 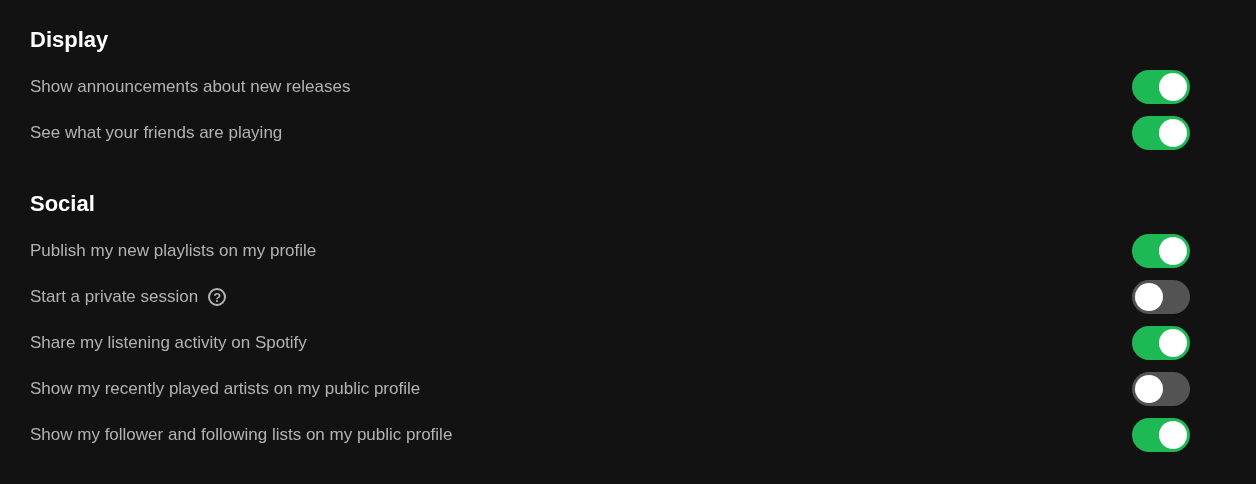 I want to click on setting-label: Start a private session, so click(x=114, y=297).